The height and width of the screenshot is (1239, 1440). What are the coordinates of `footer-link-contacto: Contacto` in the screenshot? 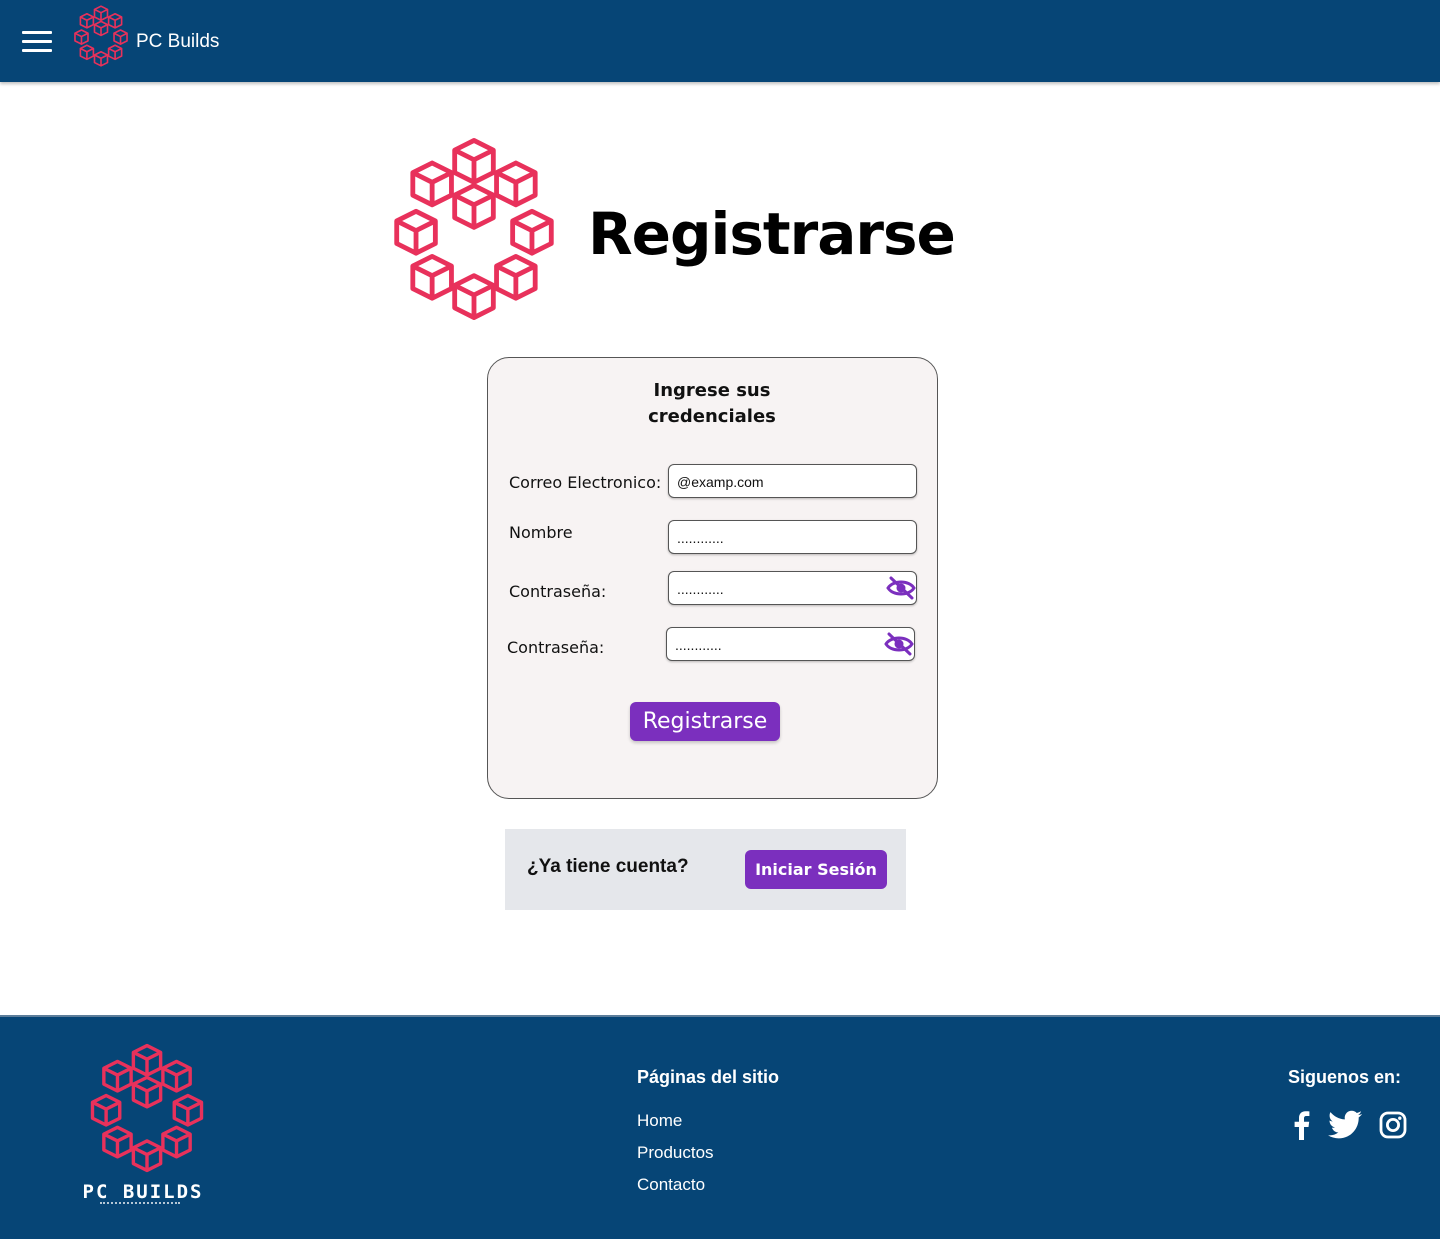 It's located at (671, 1185).